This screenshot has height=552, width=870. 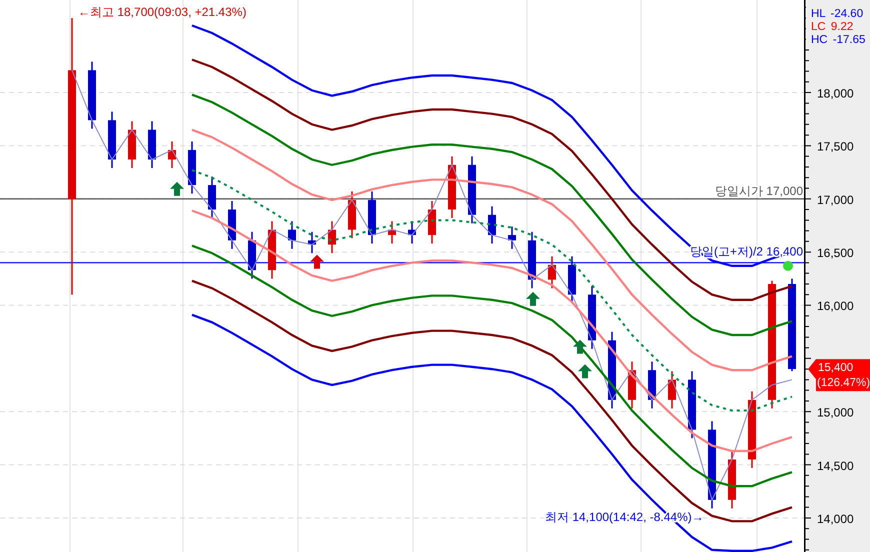 I want to click on legend-entry: HL -24.60, so click(x=837, y=14).